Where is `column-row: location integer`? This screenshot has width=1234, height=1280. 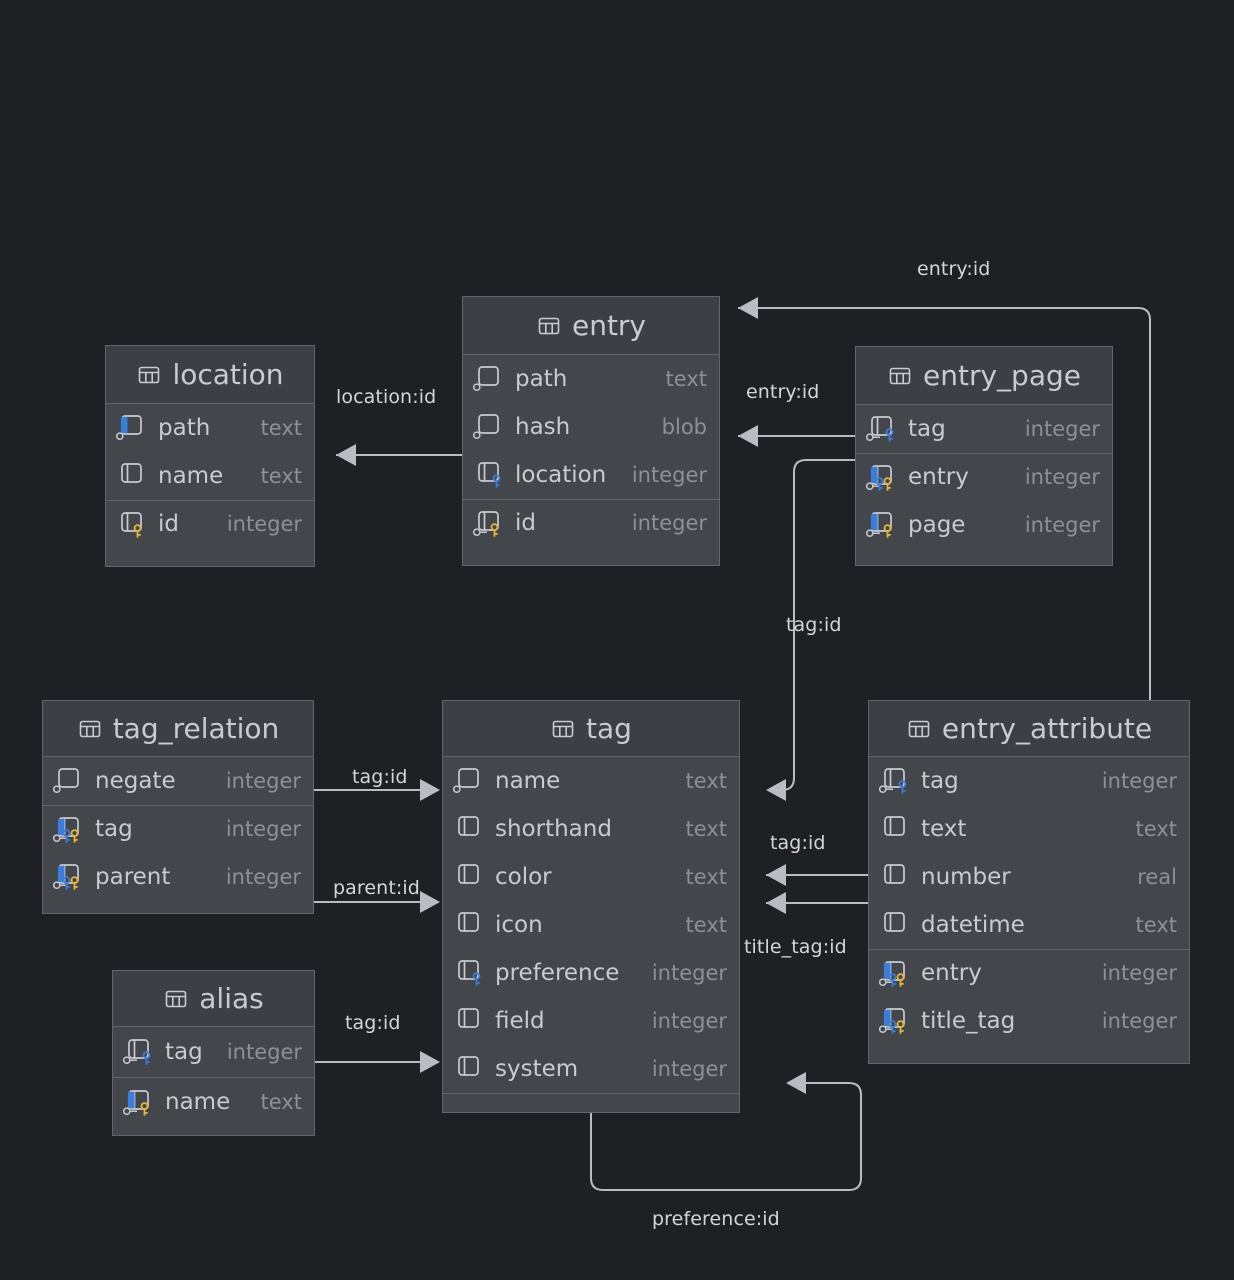
column-row: location integer is located at coordinates (591, 475).